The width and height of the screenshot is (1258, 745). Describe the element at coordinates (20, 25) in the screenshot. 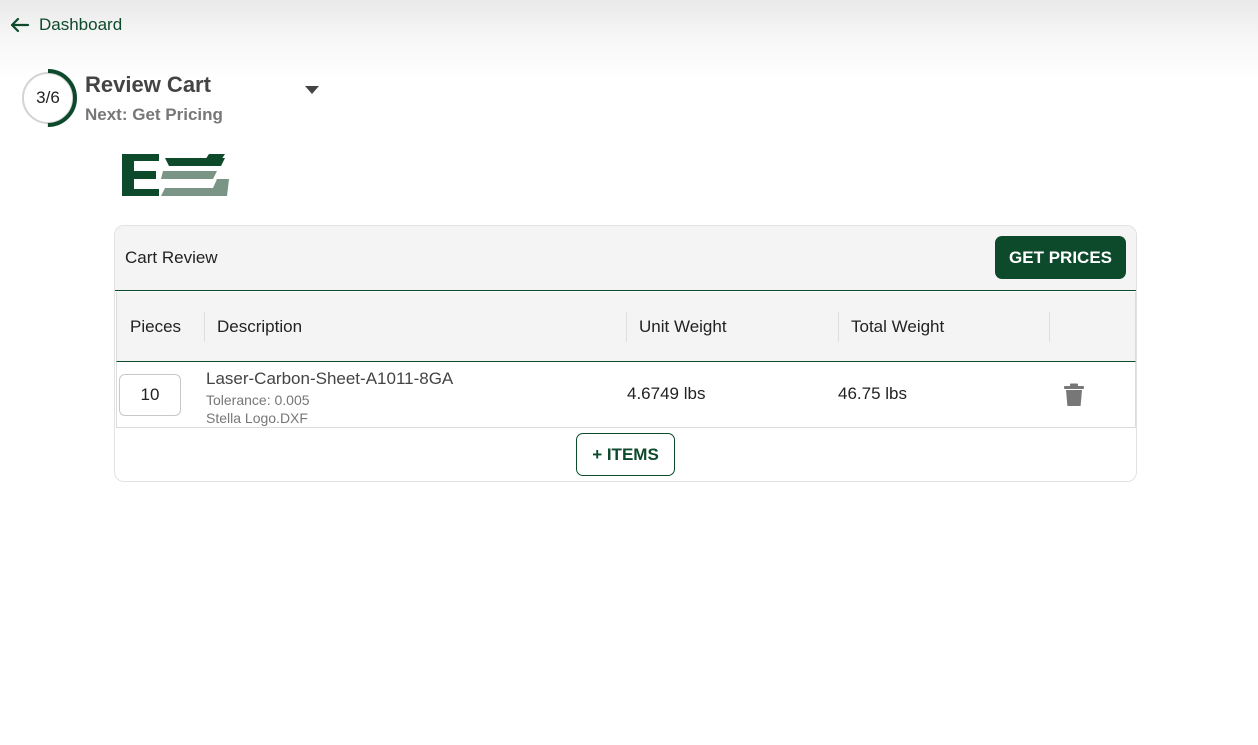

I see `arrow-left-icon` at that location.